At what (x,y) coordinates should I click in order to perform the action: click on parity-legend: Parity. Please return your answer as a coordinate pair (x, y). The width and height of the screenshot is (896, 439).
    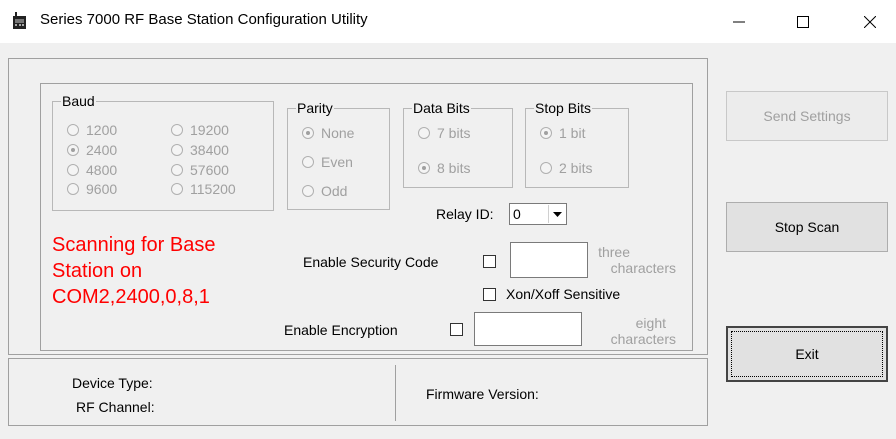
    Looking at the image, I should click on (315, 108).